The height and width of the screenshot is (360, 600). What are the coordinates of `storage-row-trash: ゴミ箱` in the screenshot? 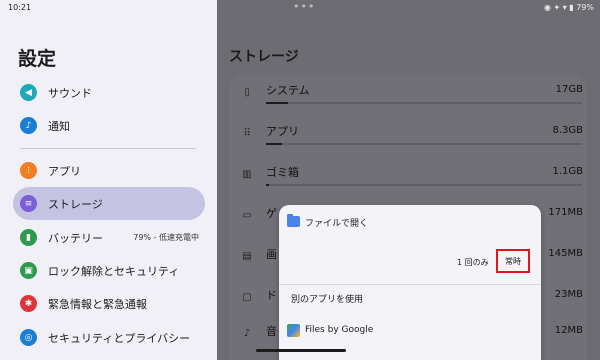 It's located at (282, 172).